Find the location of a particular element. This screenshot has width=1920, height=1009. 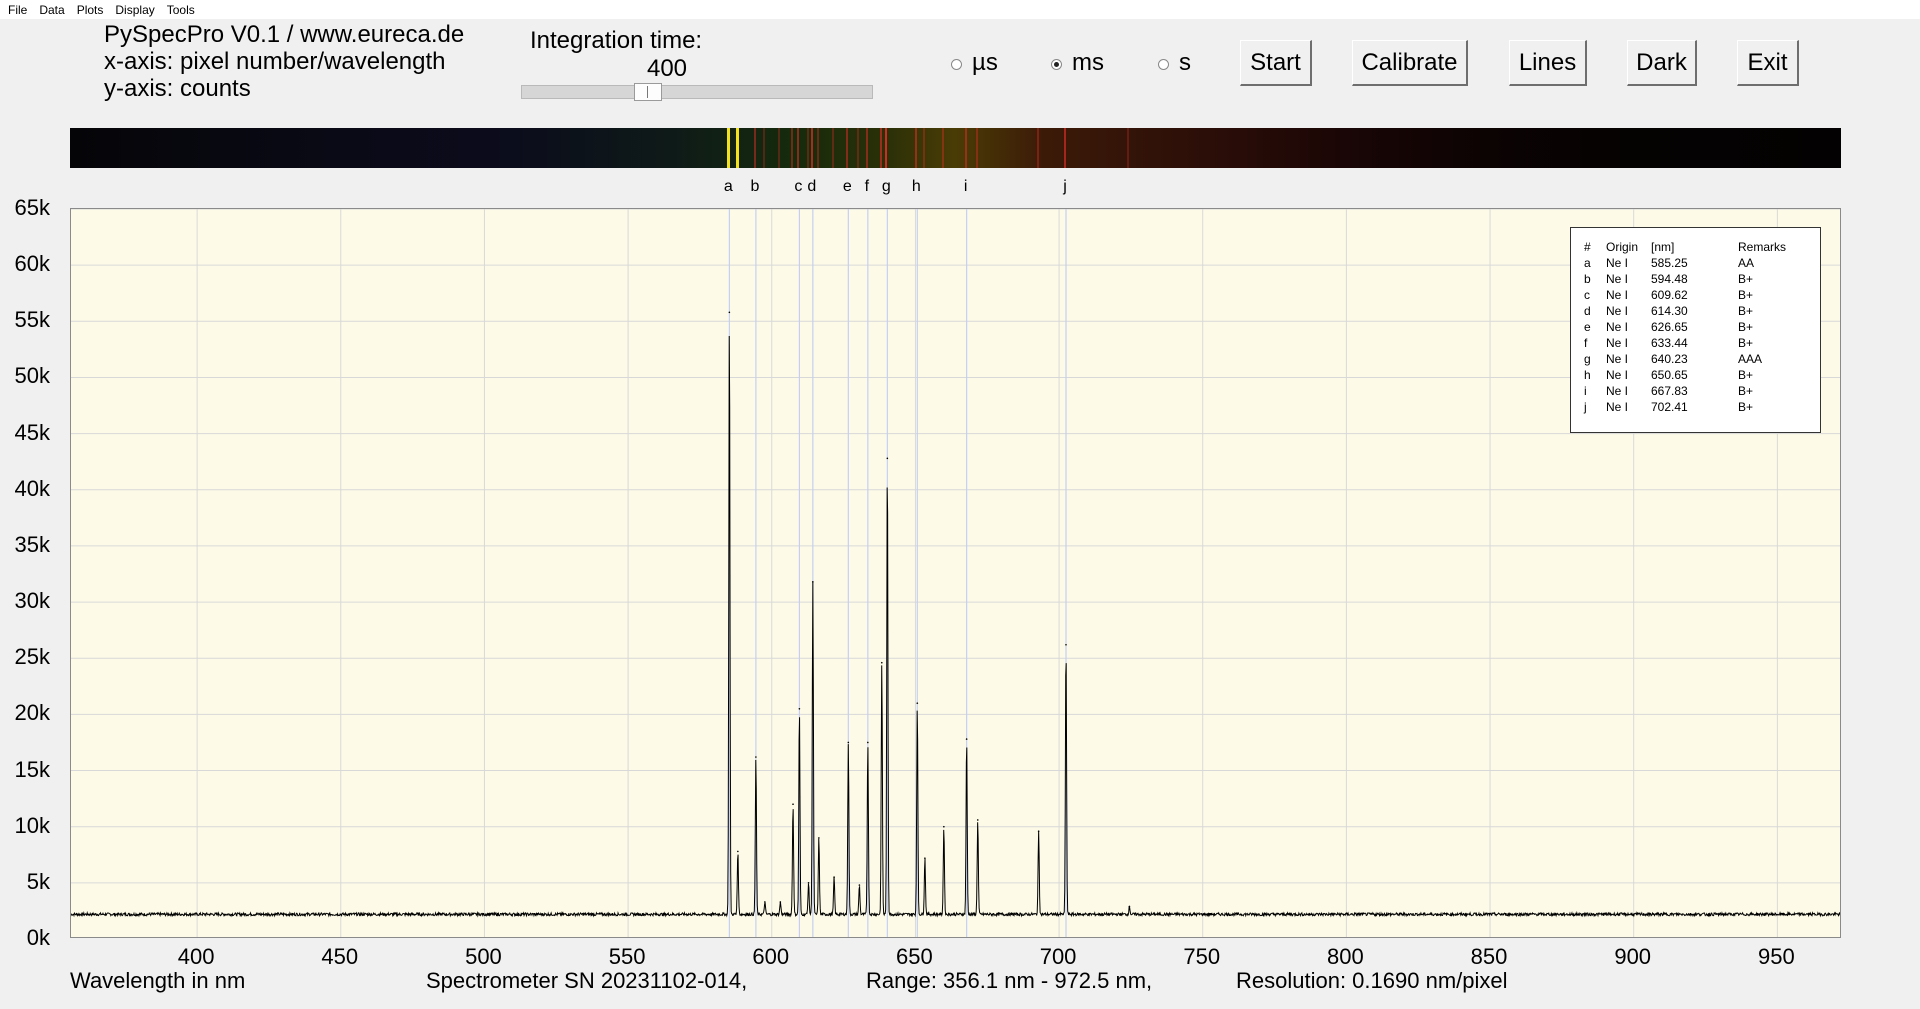

legend-wavelength: 640.23 is located at coordinates (1669, 359).